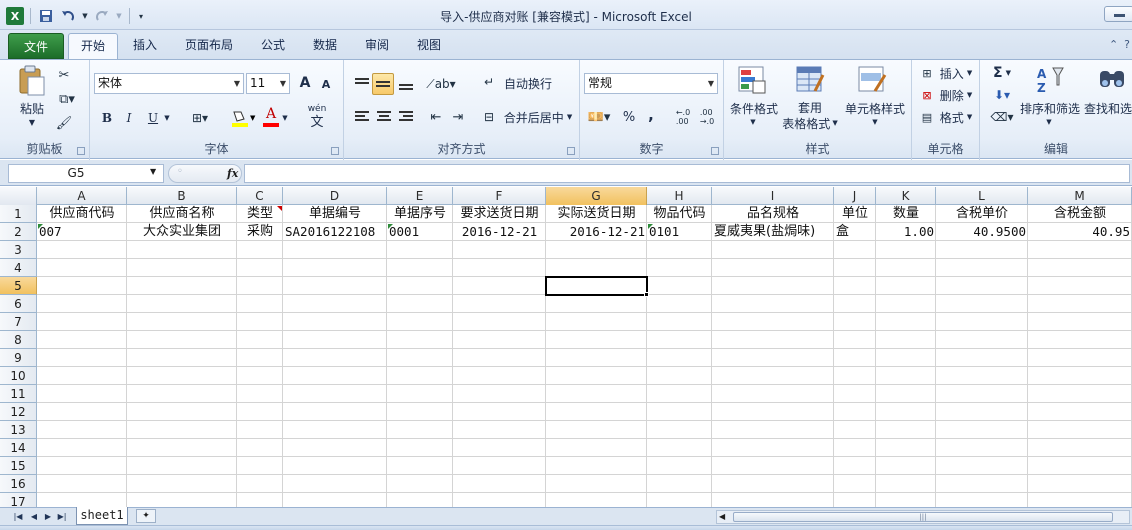  What do you see at coordinates (722, 517) in the screenshot?
I see `scroll-left-icon: ◀` at bounding box center [722, 517].